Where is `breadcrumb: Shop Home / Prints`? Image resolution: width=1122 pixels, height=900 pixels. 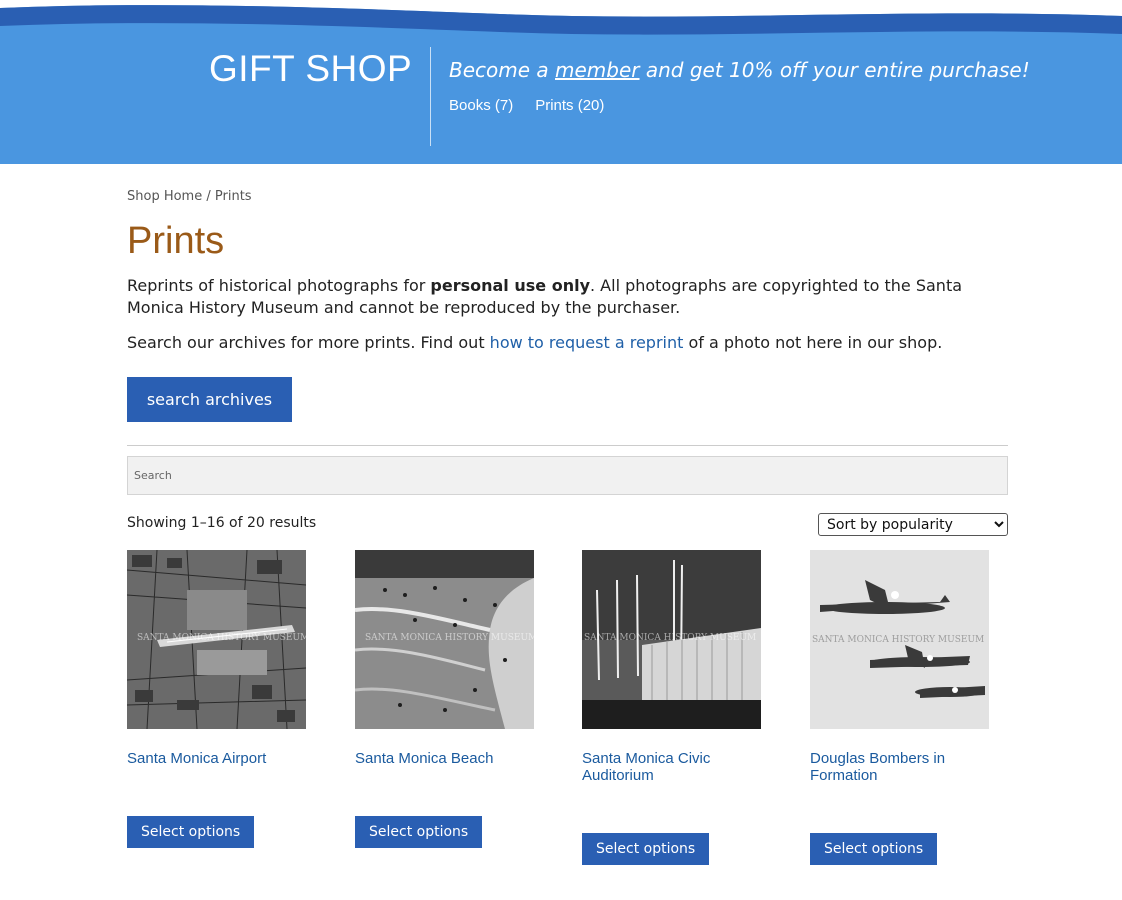
breadcrumb: Shop Home / Prints is located at coordinates (189, 196).